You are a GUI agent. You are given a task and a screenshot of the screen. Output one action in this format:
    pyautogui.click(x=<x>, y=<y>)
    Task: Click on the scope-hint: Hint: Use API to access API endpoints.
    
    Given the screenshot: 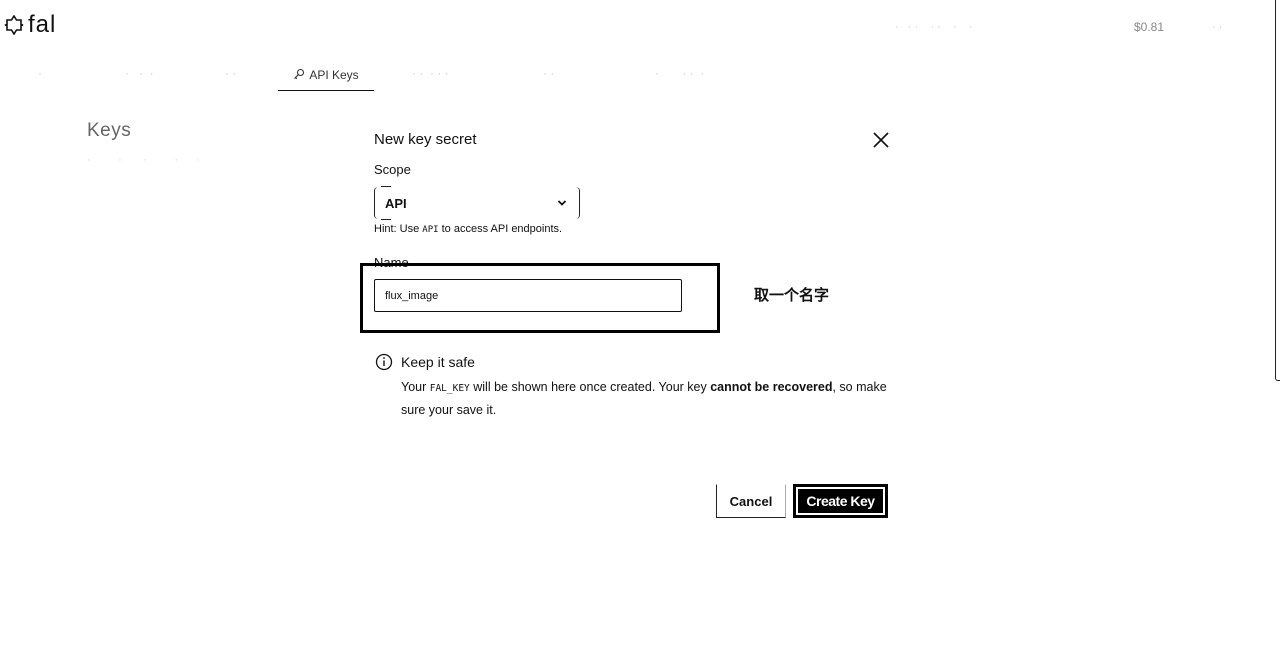 What is the action you would take?
    pyautogui.click(x=468, y=229)
    